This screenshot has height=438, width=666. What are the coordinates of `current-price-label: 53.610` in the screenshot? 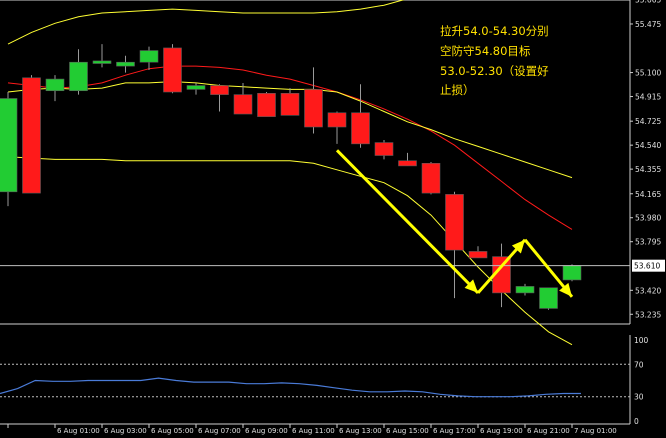 It's located at (647, 266).